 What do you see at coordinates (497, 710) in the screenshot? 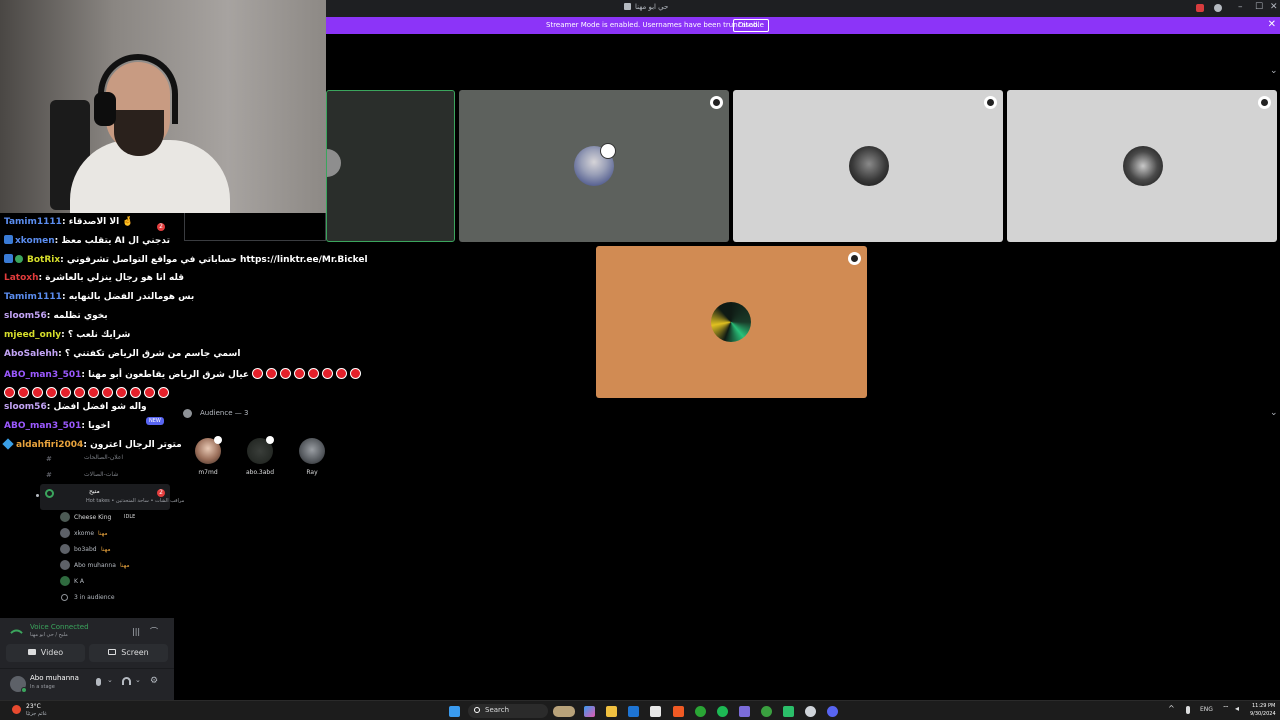
I see `search-label: Search` at bounding box center [497, 710].